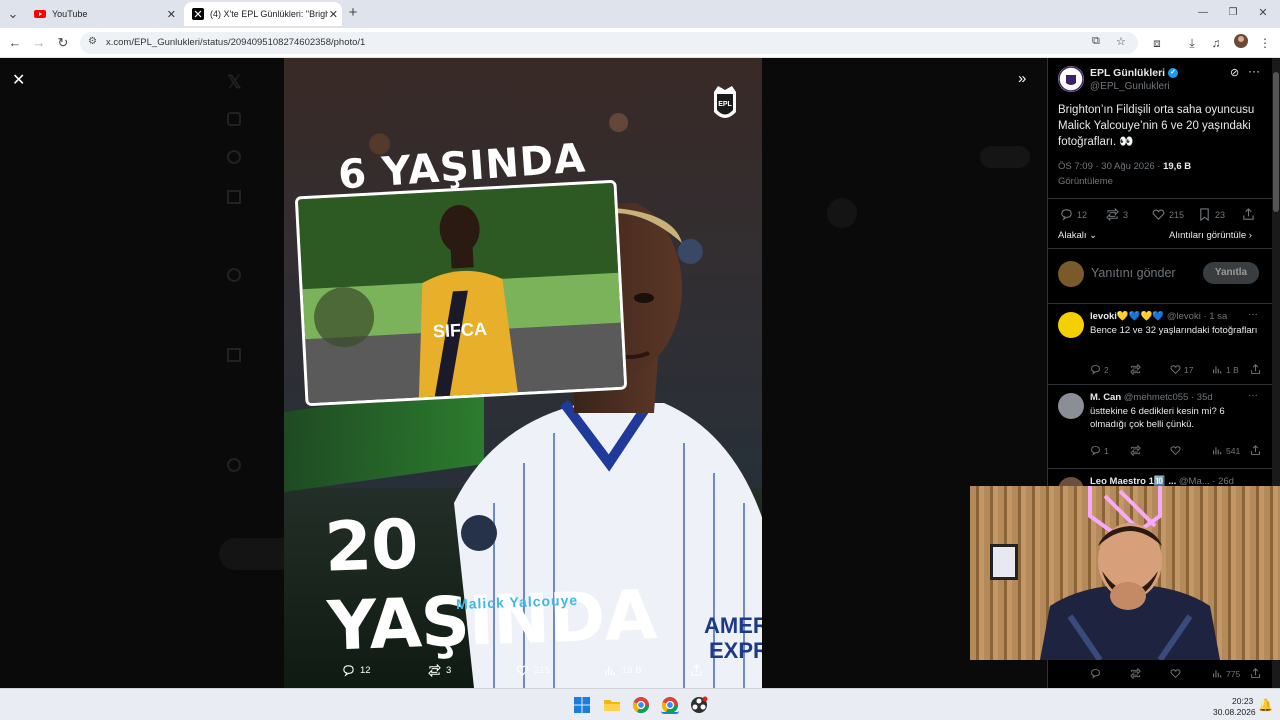 The width and height of the screenshot is (1280, 720). Describe the element at coordinates (1225, 369) in the screenshot. I see `views-action: 1 B` at that location.